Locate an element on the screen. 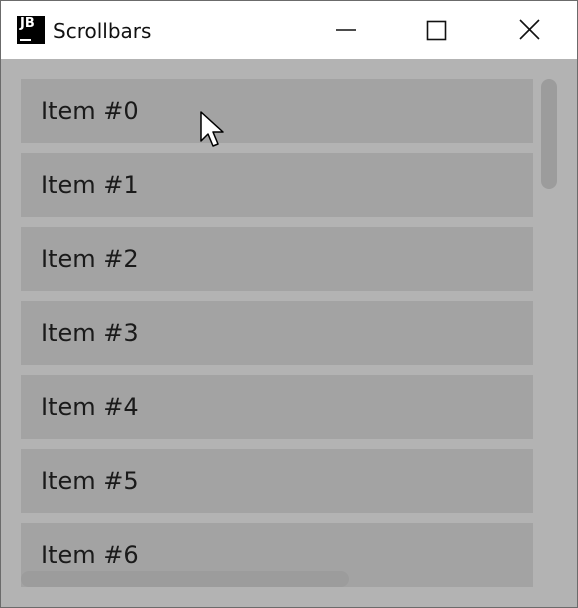 This screenshot has height=608, width=578. window-title: Scrollbars is located at coordinates (102, 31).